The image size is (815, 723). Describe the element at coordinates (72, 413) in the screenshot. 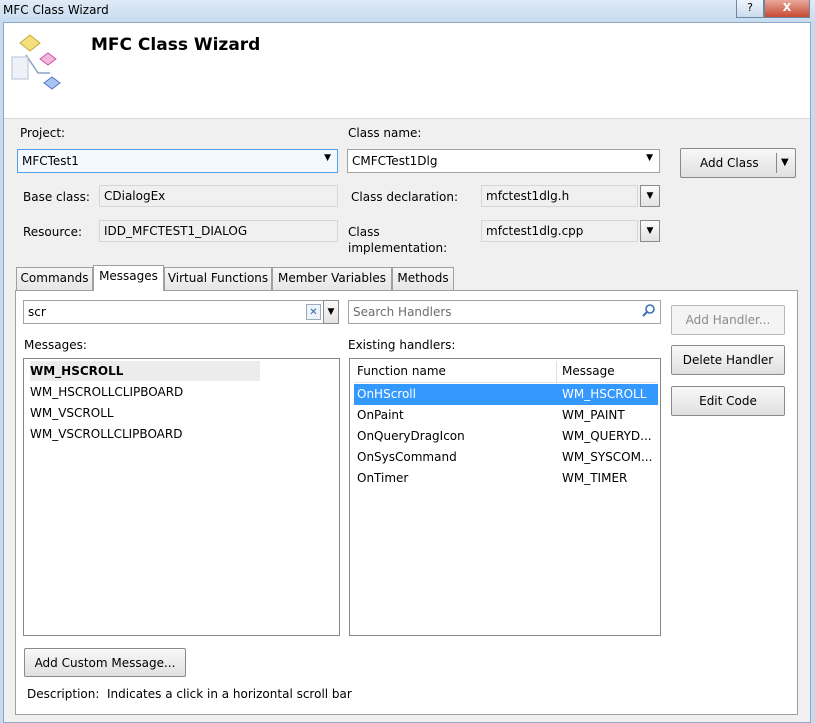

I see `list-item: WM_VSCROLL` at that location.